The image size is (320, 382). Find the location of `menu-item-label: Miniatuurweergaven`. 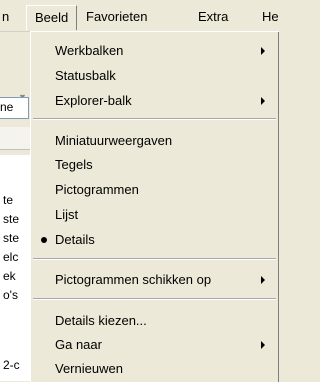

menu-item-label: Miniatuurweergaven is located at coordinates (114, 140).